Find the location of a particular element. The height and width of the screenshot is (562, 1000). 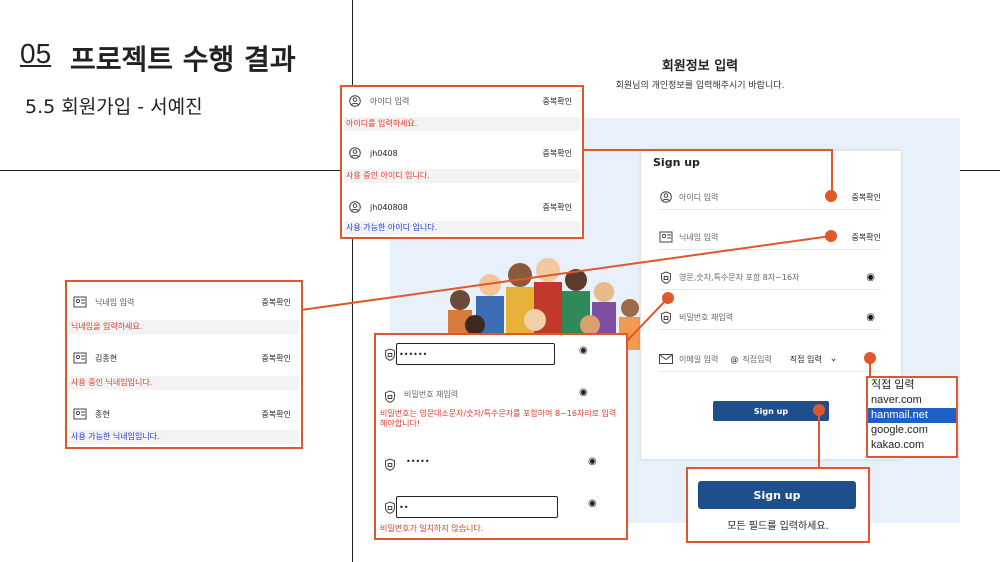

id-value: 아이디 입력 is located at coordinates (390, 101).